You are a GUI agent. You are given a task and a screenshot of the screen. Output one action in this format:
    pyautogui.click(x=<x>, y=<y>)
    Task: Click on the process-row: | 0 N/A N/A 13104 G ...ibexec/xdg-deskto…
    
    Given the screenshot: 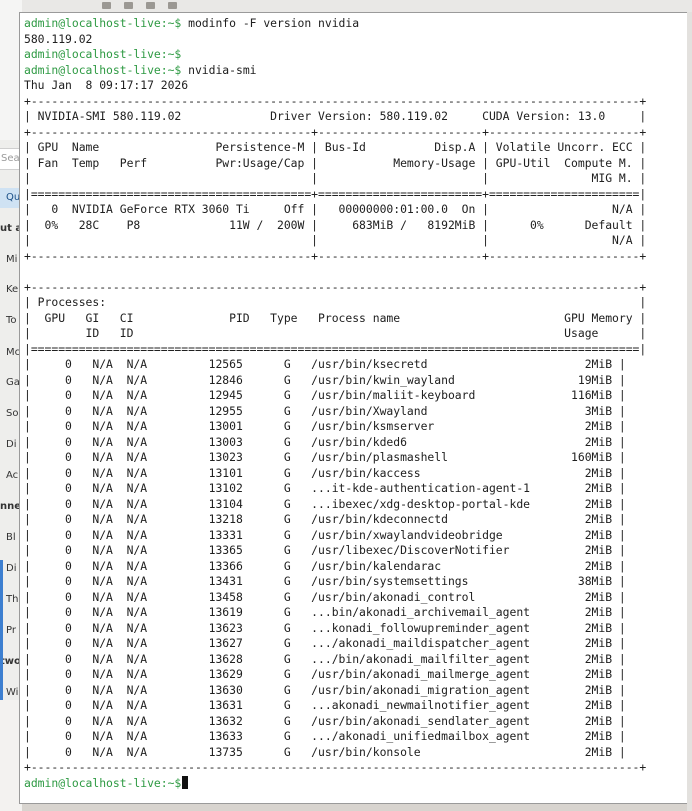 What is the action you would take?
    pyautogui.click(x=325, y=503)
    